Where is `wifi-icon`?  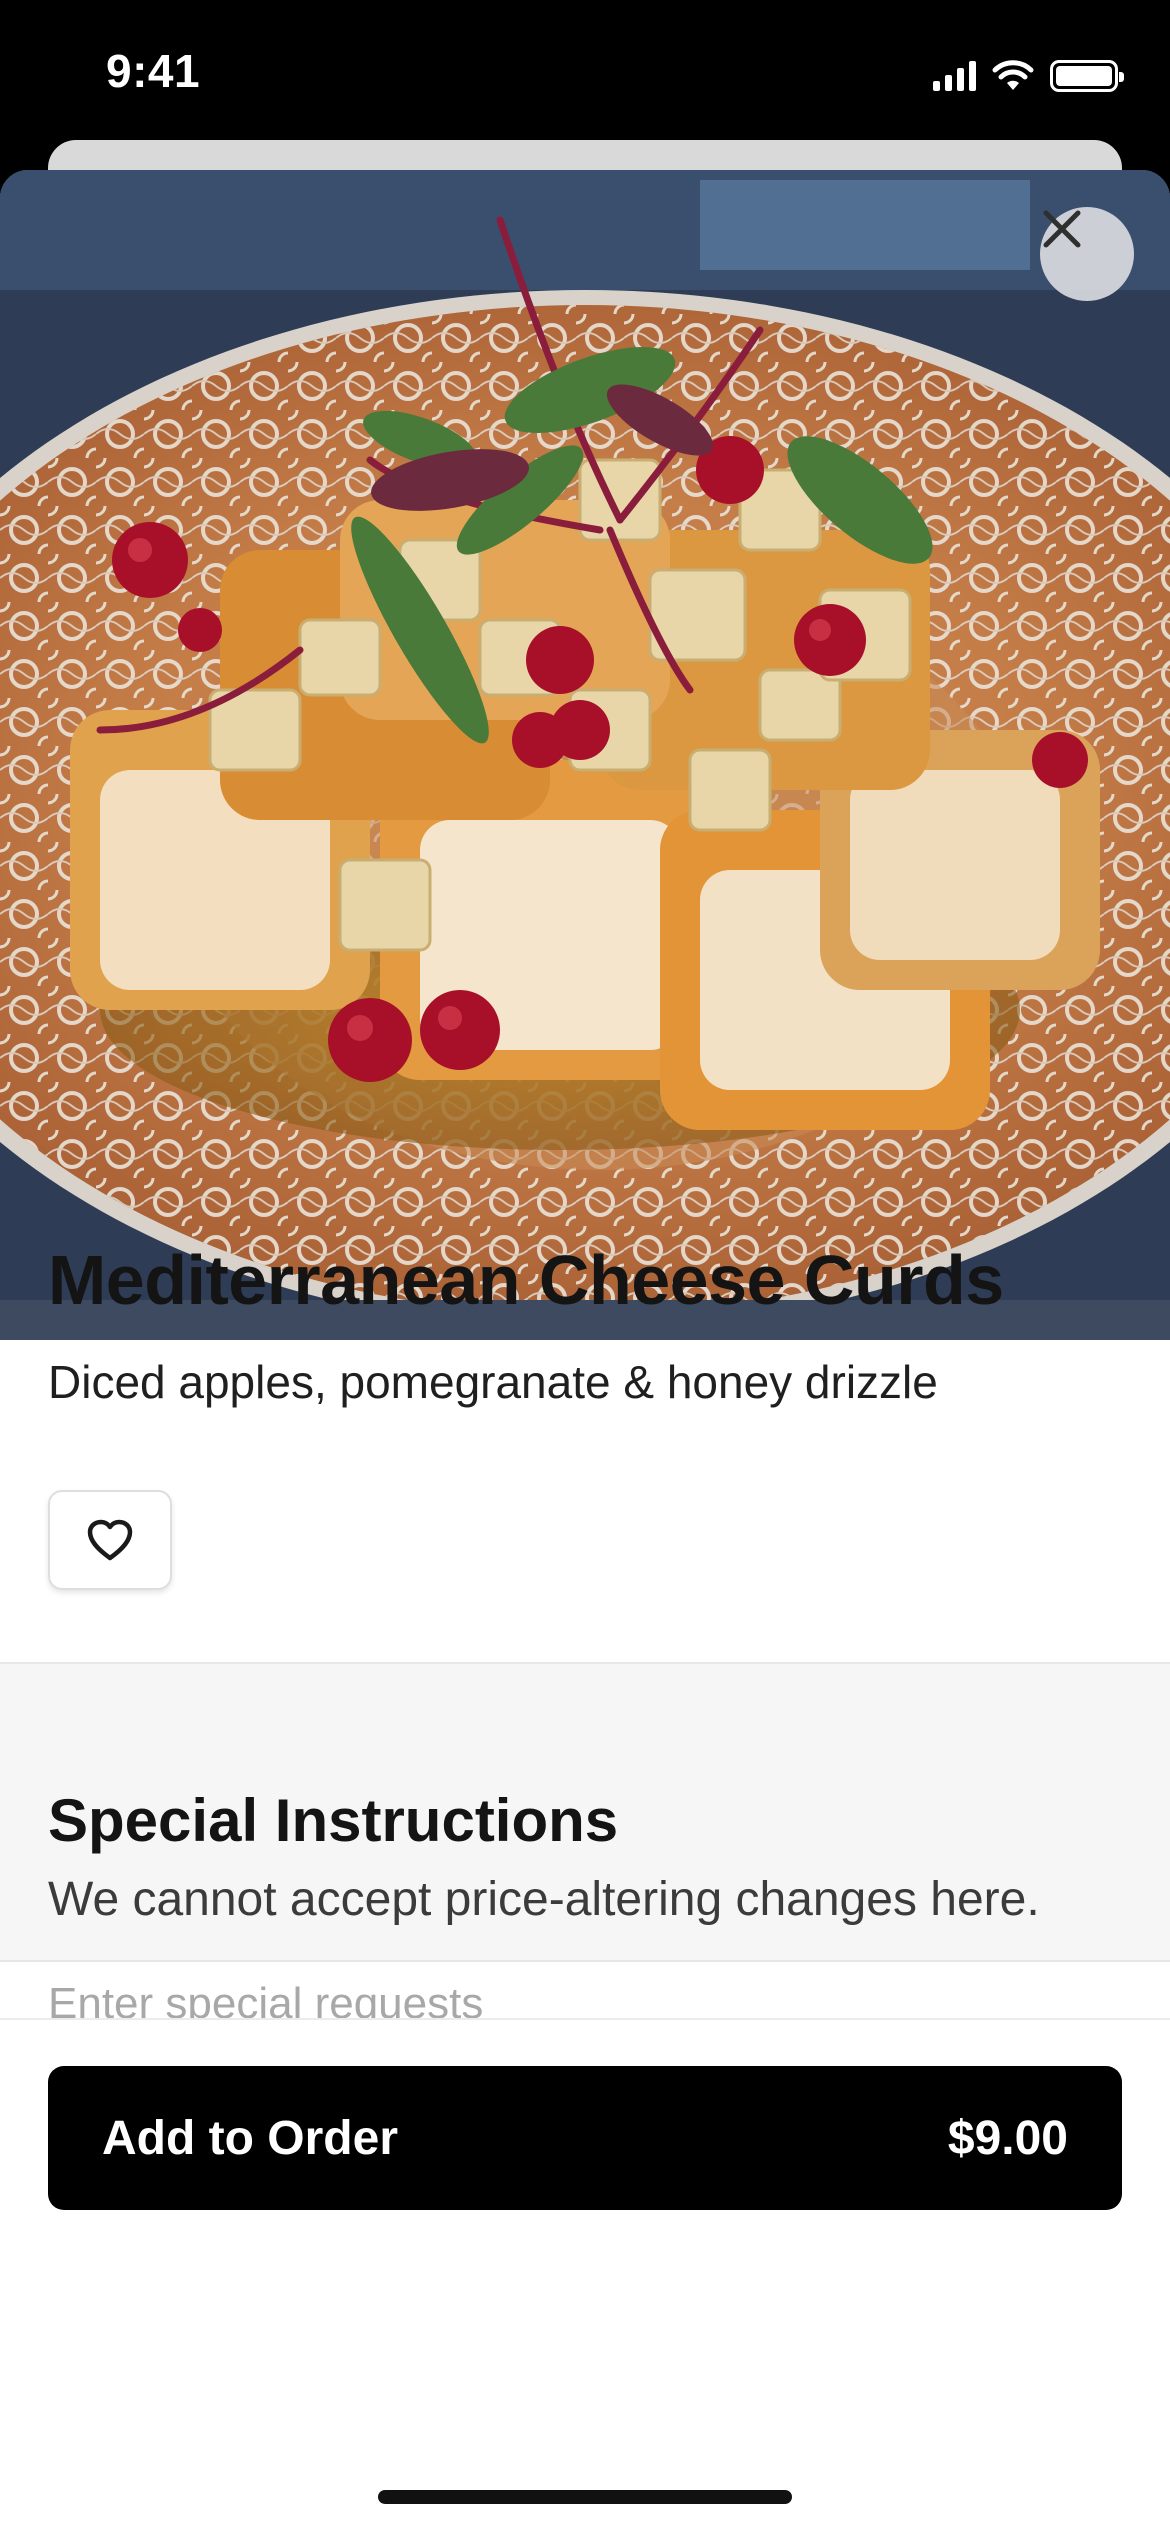
wifi-icon is located at coordinates (1013, 75).